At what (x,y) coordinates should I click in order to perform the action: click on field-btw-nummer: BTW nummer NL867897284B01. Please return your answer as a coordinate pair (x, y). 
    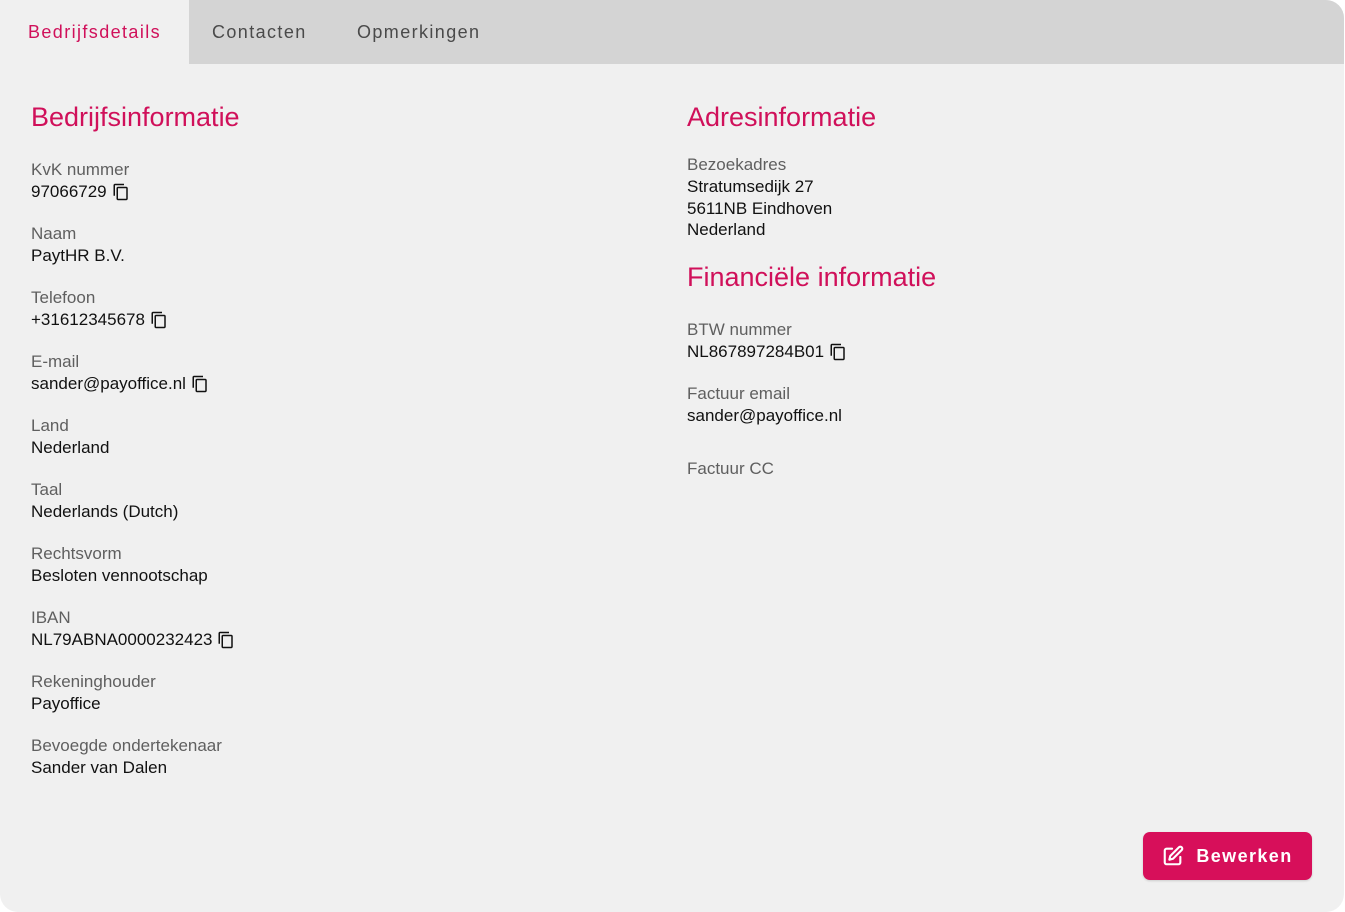
    Looking at the image, I should click on (767, 341).